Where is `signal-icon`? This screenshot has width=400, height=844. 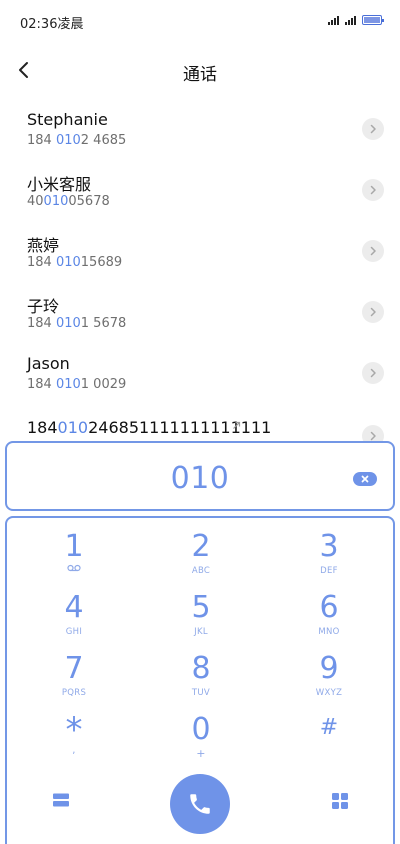
signal-icon is located at coordinates (333, 20).